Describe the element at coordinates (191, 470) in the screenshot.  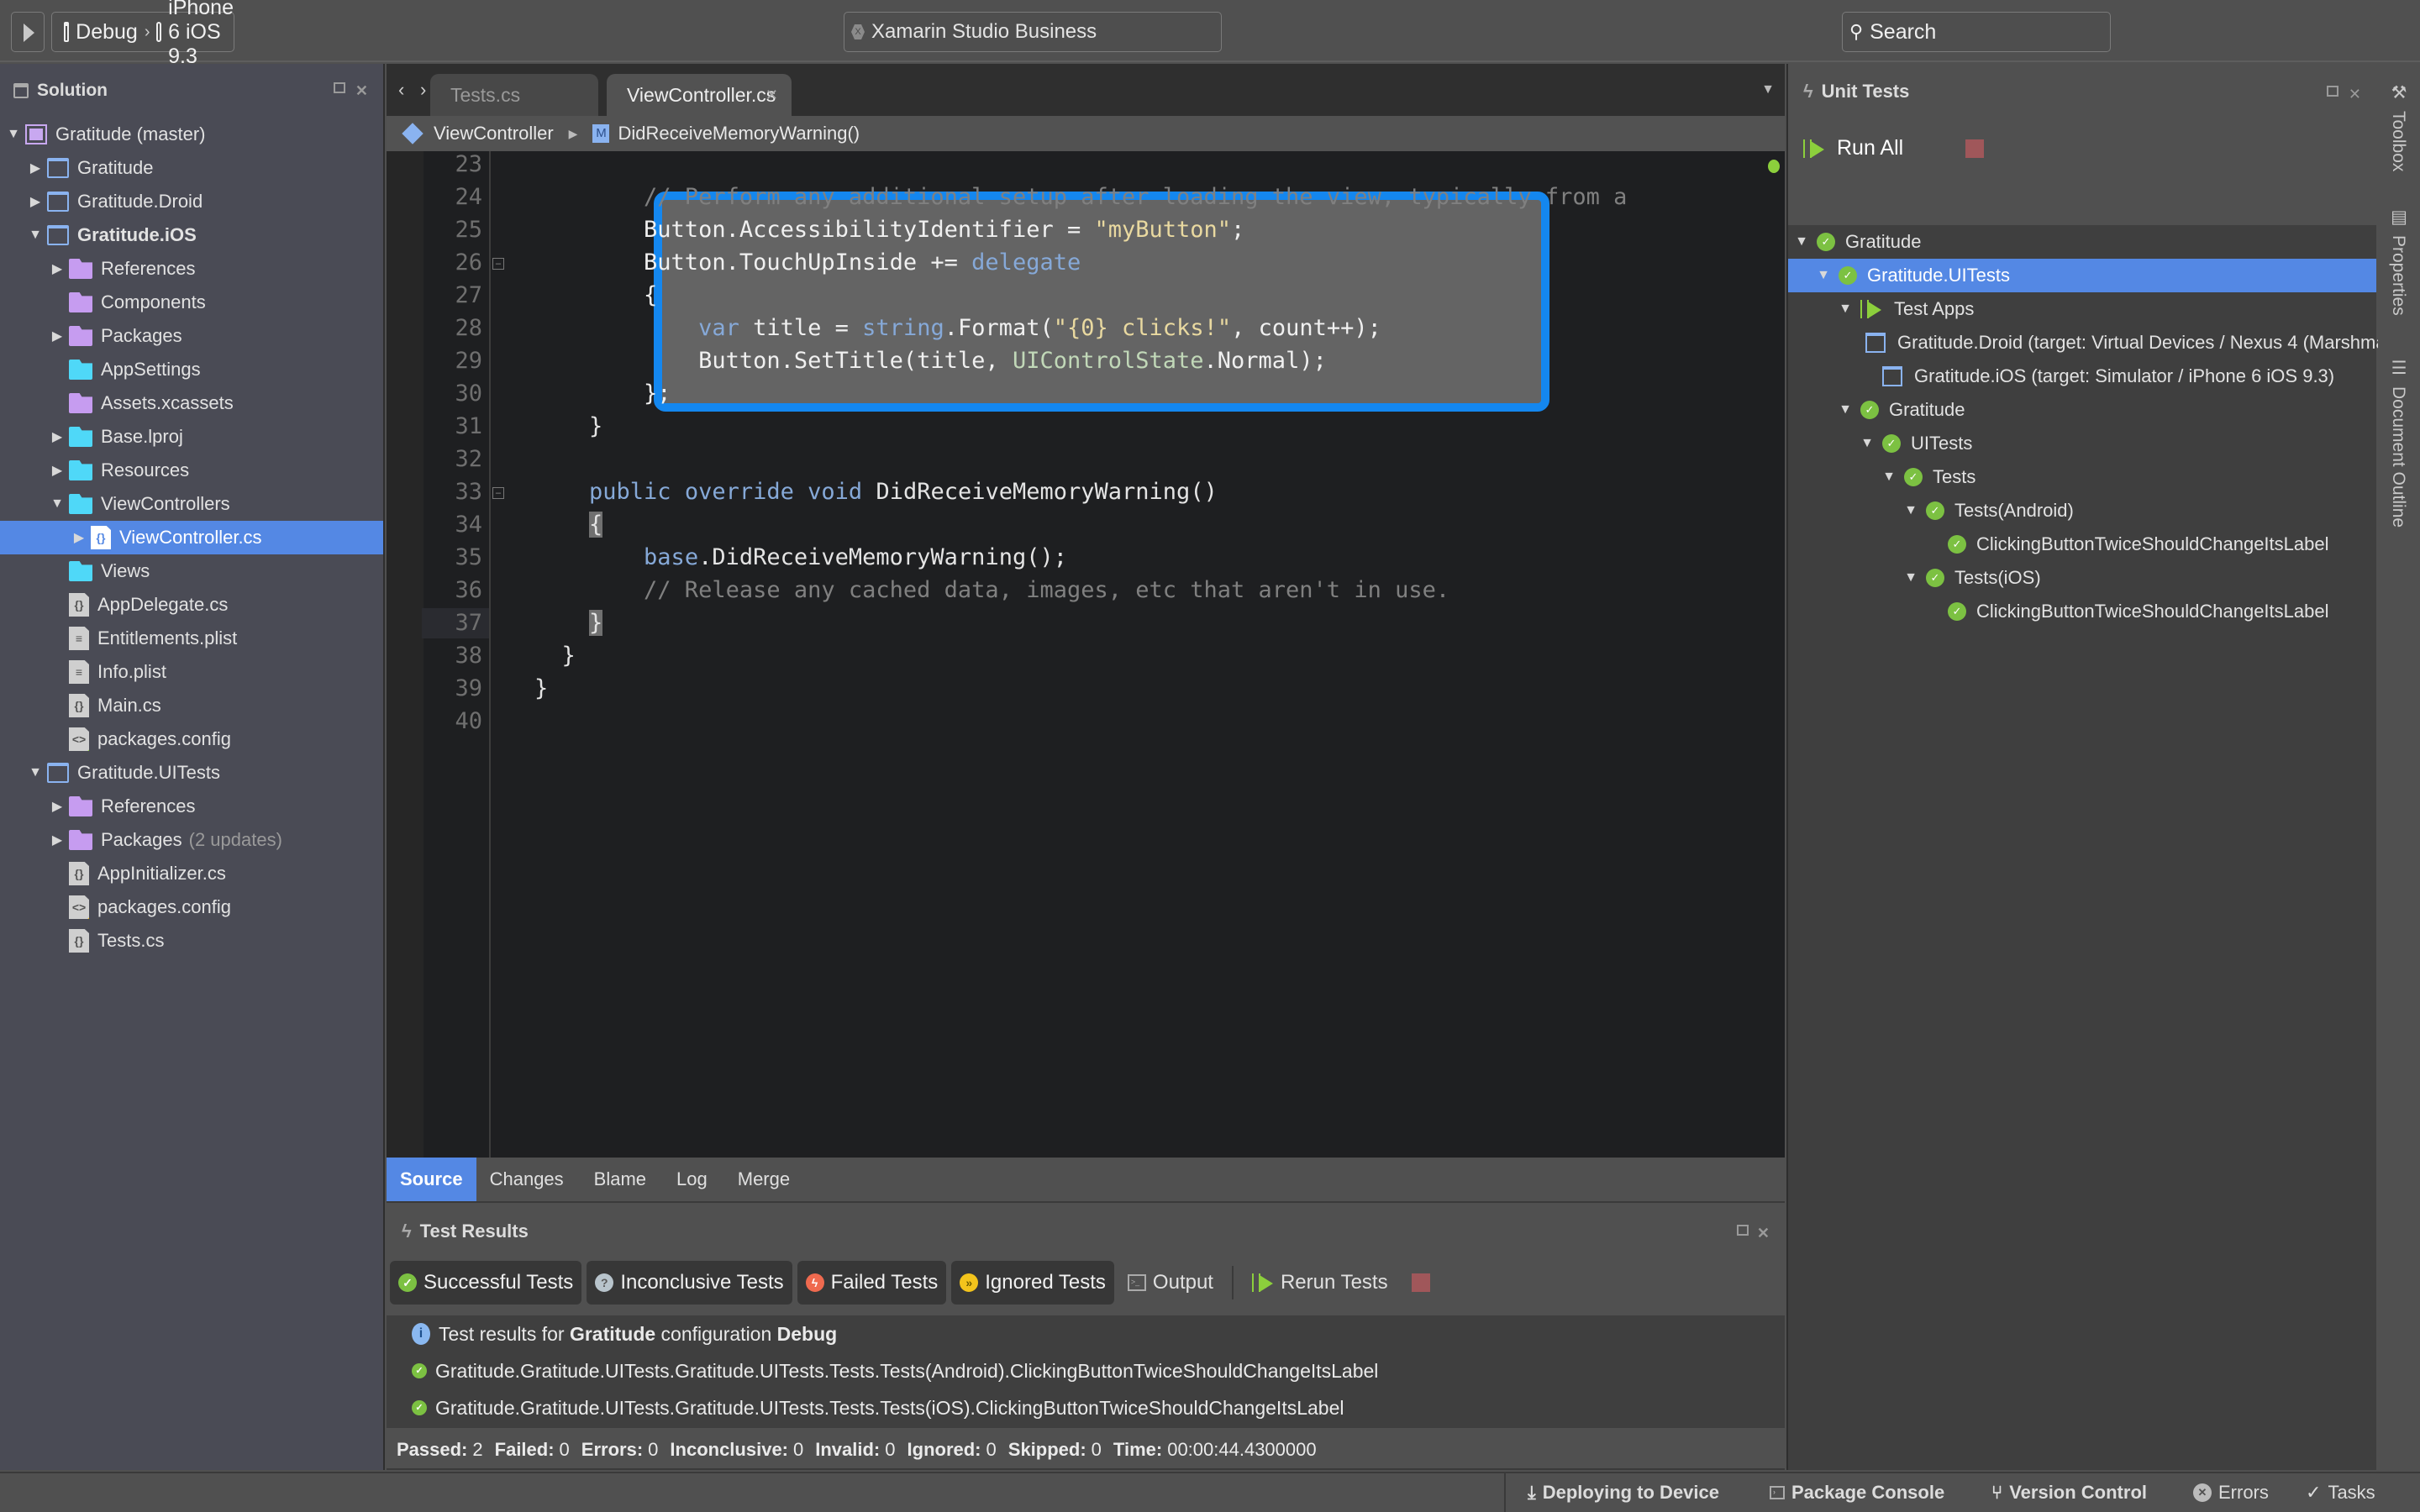
I see `tree-item: ▶ Resources` at that location.